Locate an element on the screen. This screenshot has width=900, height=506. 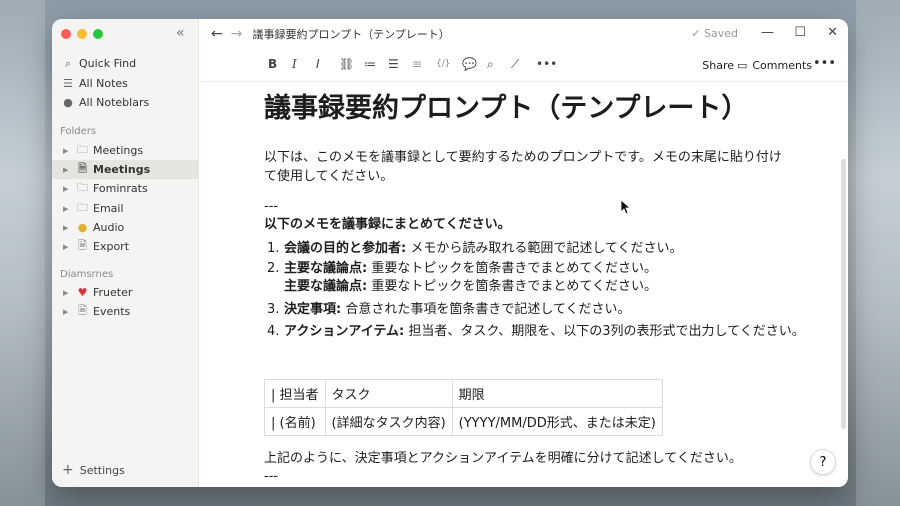
mouse-cursor-icon is located at coordinates (626, 207).